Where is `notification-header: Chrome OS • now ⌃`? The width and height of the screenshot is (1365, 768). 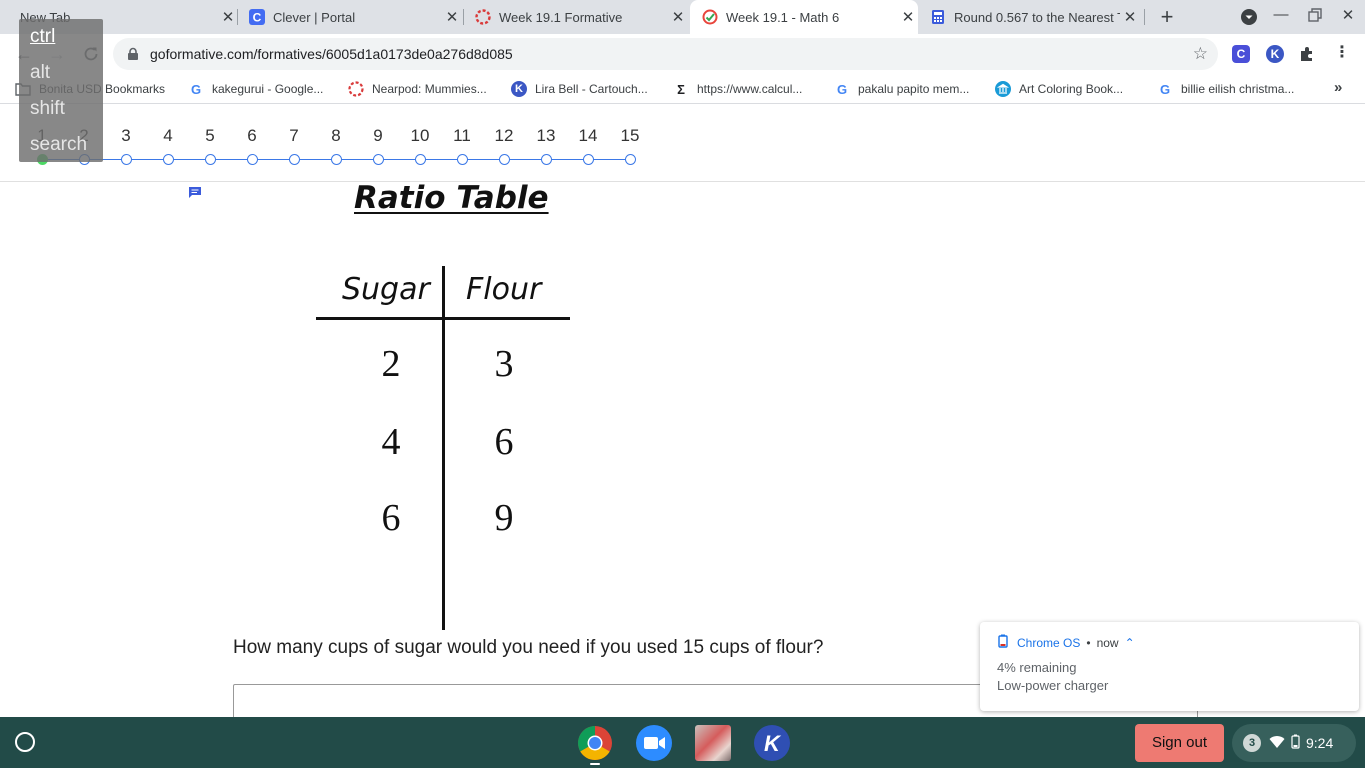
notification-header: Chrome OS • now ⌃ is located at coordinates (1066, 642).